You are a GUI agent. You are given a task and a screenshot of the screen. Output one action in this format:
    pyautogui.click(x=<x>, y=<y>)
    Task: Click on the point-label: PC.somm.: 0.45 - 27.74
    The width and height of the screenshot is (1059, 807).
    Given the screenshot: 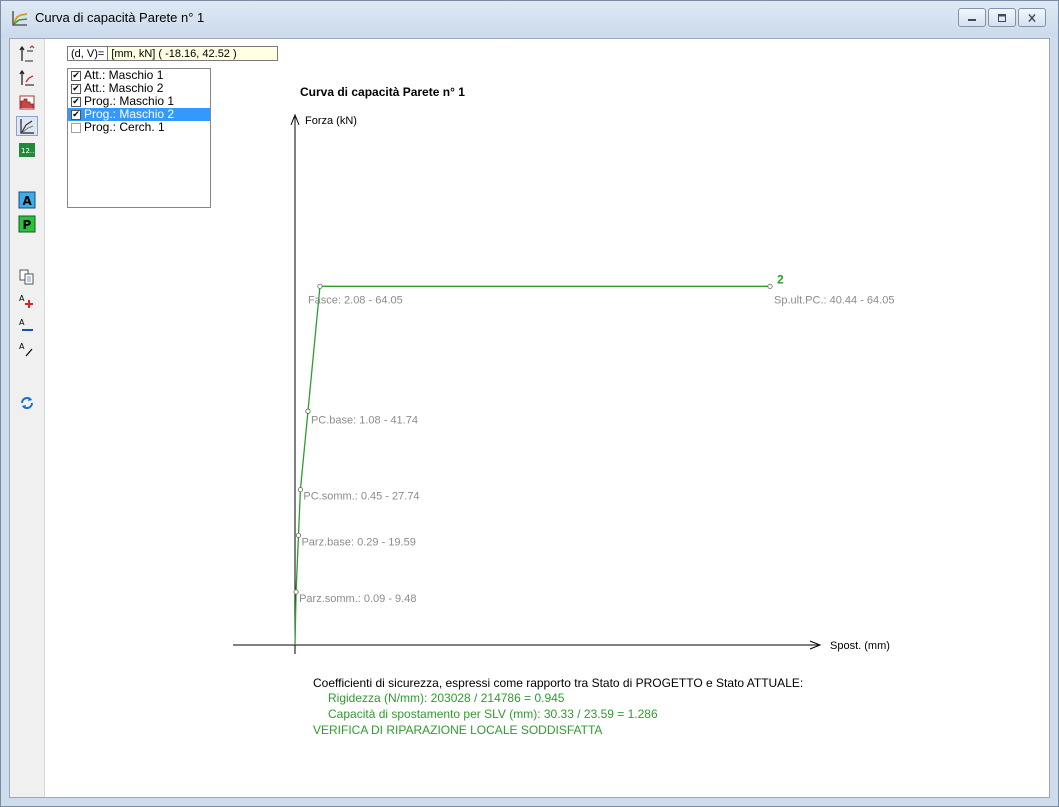 What is the action you would take?
    pyautogui.click(x=361, y=497)
    